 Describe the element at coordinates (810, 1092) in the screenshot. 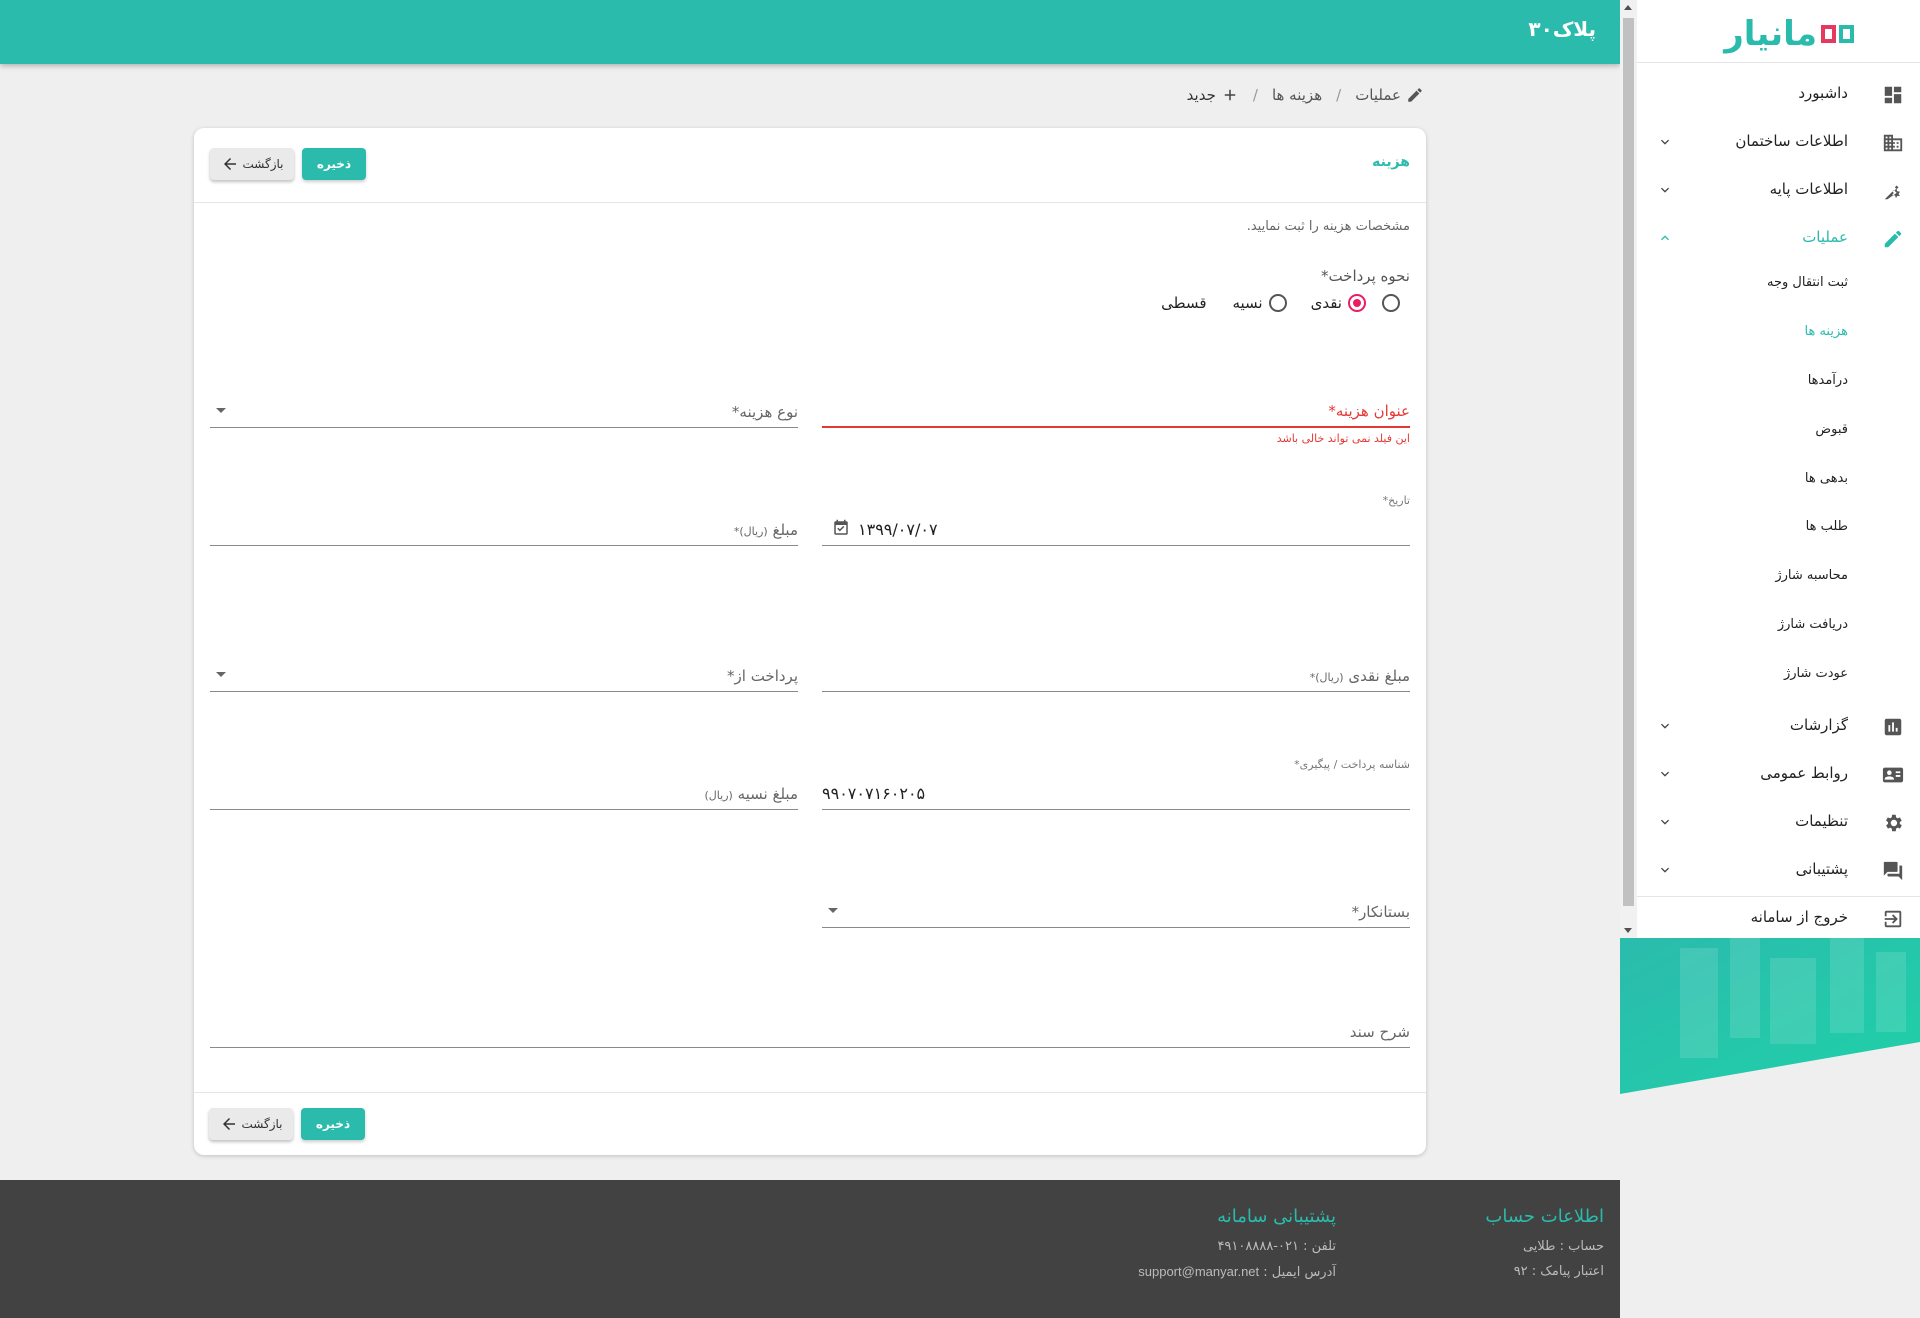

I see `divider` at that location.